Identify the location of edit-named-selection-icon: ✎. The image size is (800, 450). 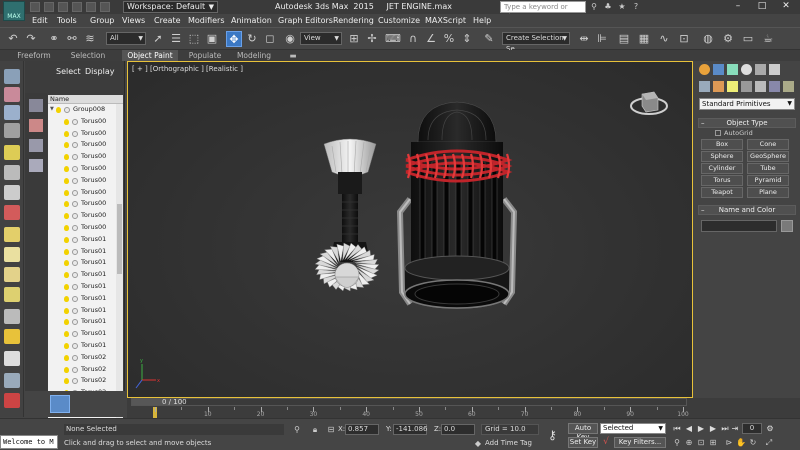
(489, 39).